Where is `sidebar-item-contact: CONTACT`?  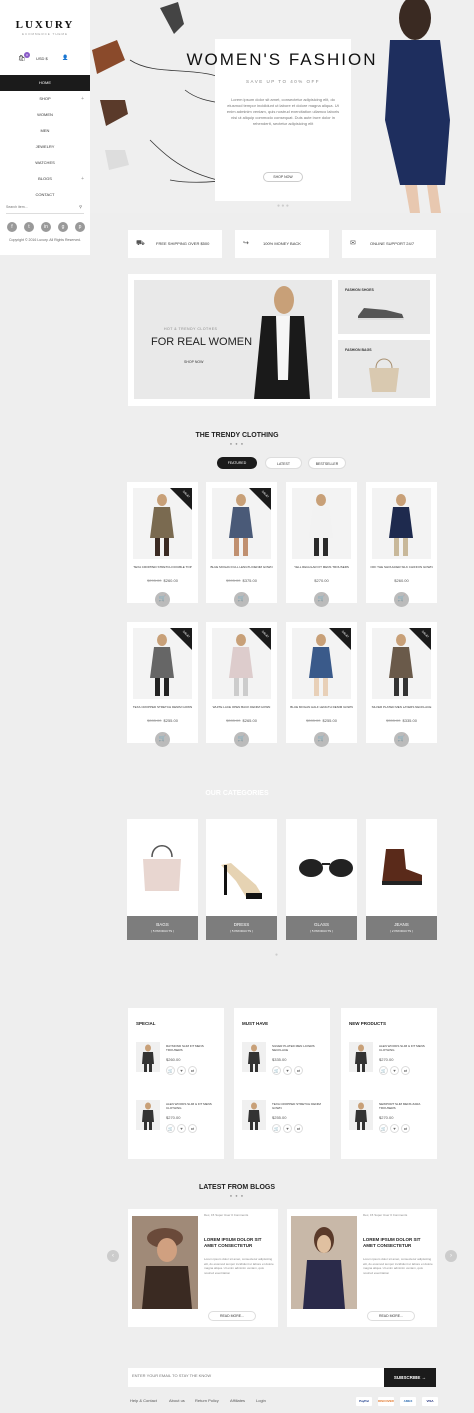
sidebar-item-contact: CONTACT is located at coordinates (45, 195).